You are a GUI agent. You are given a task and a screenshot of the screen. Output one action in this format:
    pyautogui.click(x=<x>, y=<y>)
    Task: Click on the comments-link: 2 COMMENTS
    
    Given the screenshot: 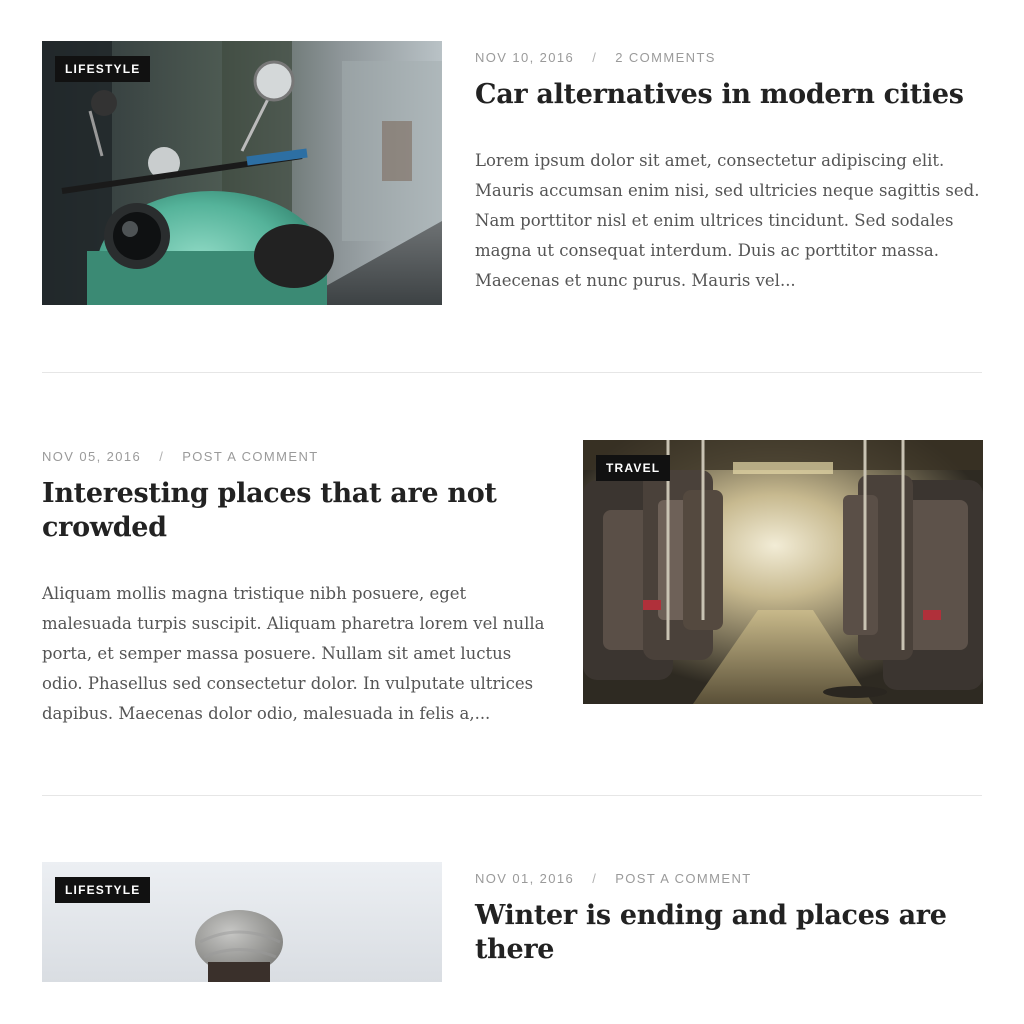 What is the action you would take?
    pyautogui.click(x=665, y=57)
    